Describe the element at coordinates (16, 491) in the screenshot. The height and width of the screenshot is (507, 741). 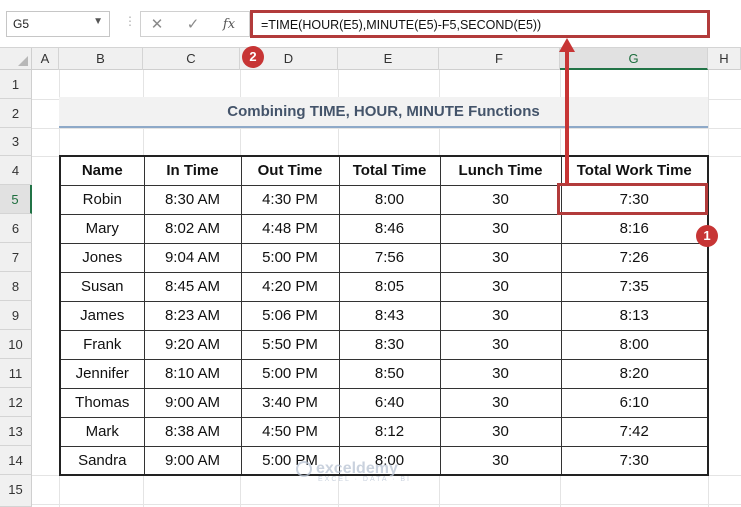
I see `row-header-15: 15` at that location.